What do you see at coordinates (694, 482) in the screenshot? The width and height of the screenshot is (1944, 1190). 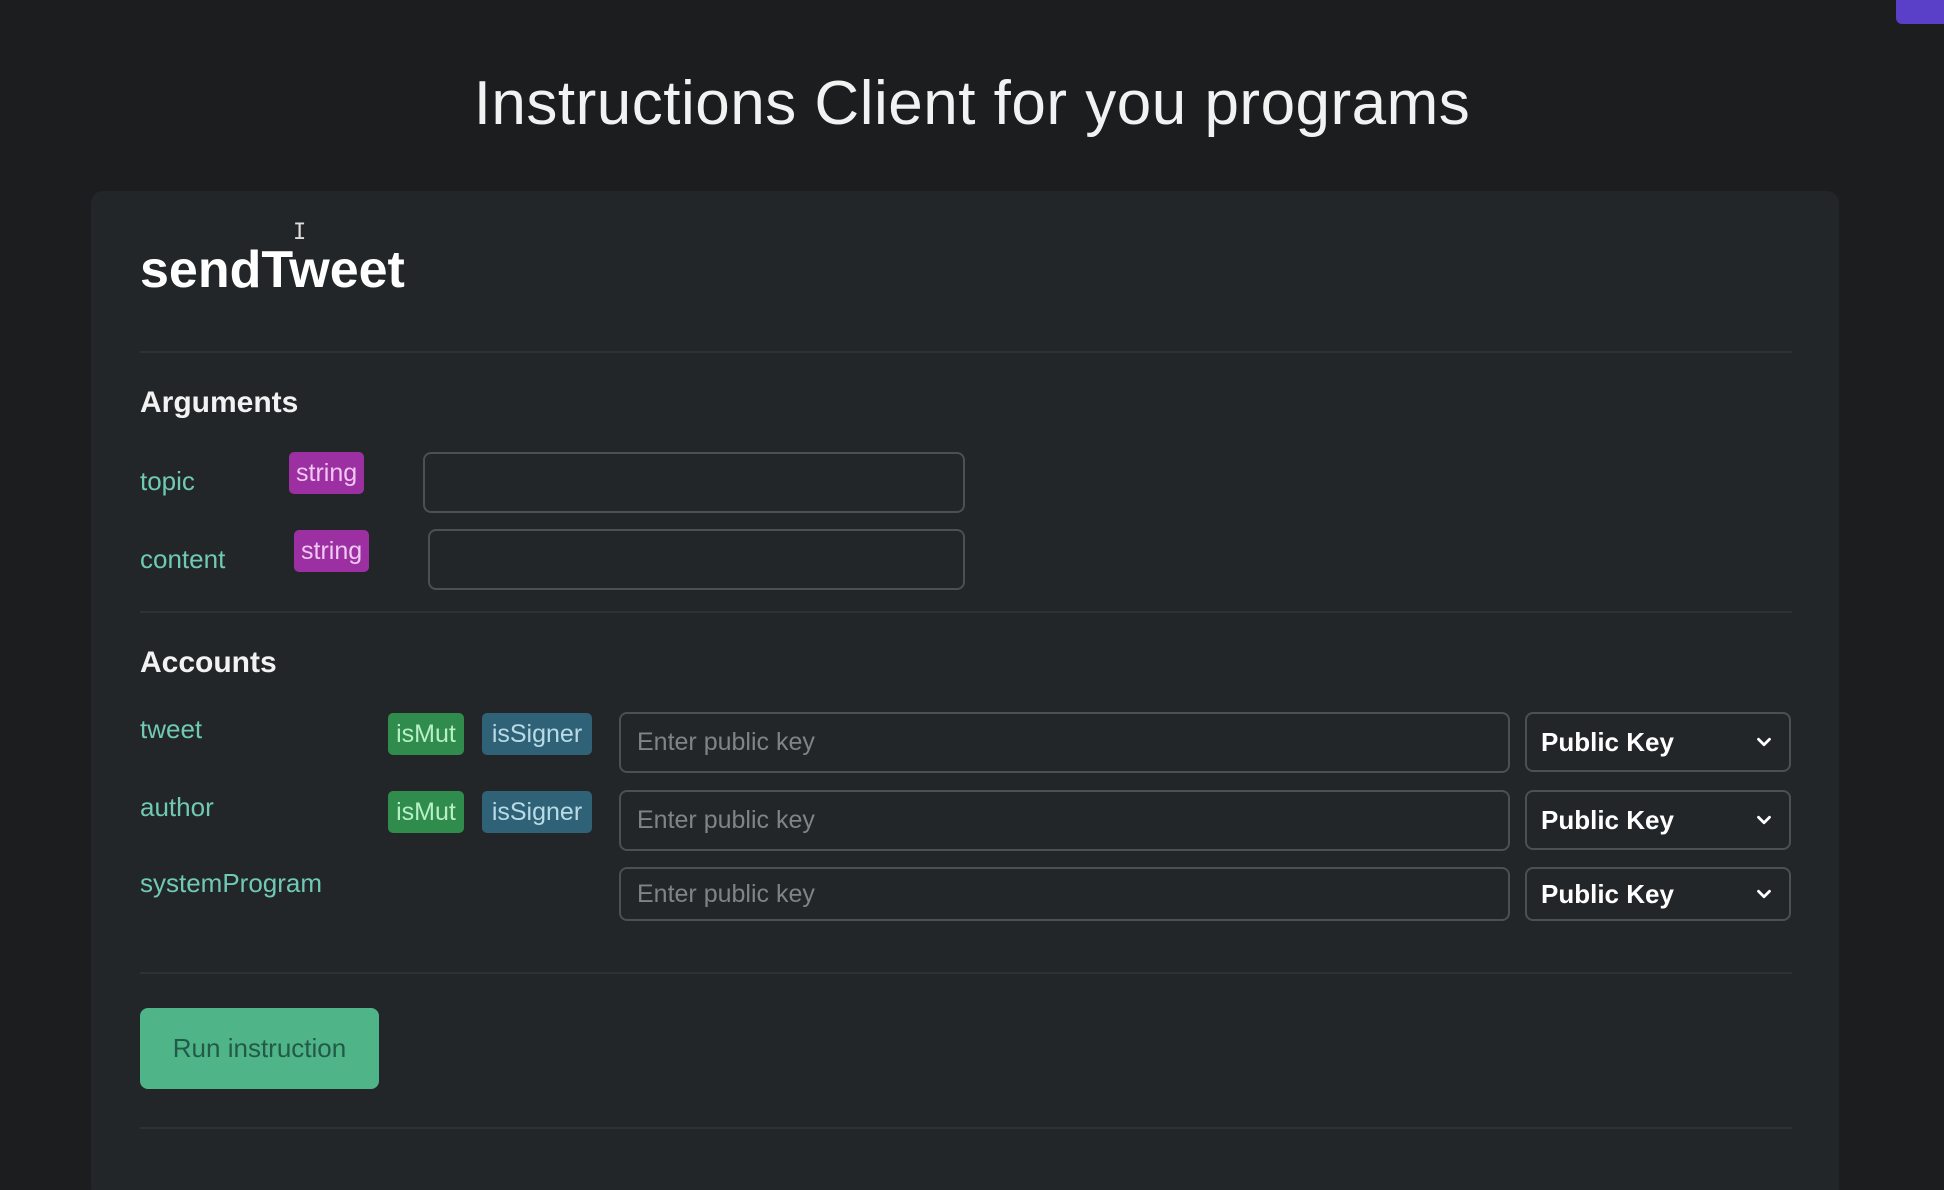 I see `topic-input` at bounding box center [694, 482].